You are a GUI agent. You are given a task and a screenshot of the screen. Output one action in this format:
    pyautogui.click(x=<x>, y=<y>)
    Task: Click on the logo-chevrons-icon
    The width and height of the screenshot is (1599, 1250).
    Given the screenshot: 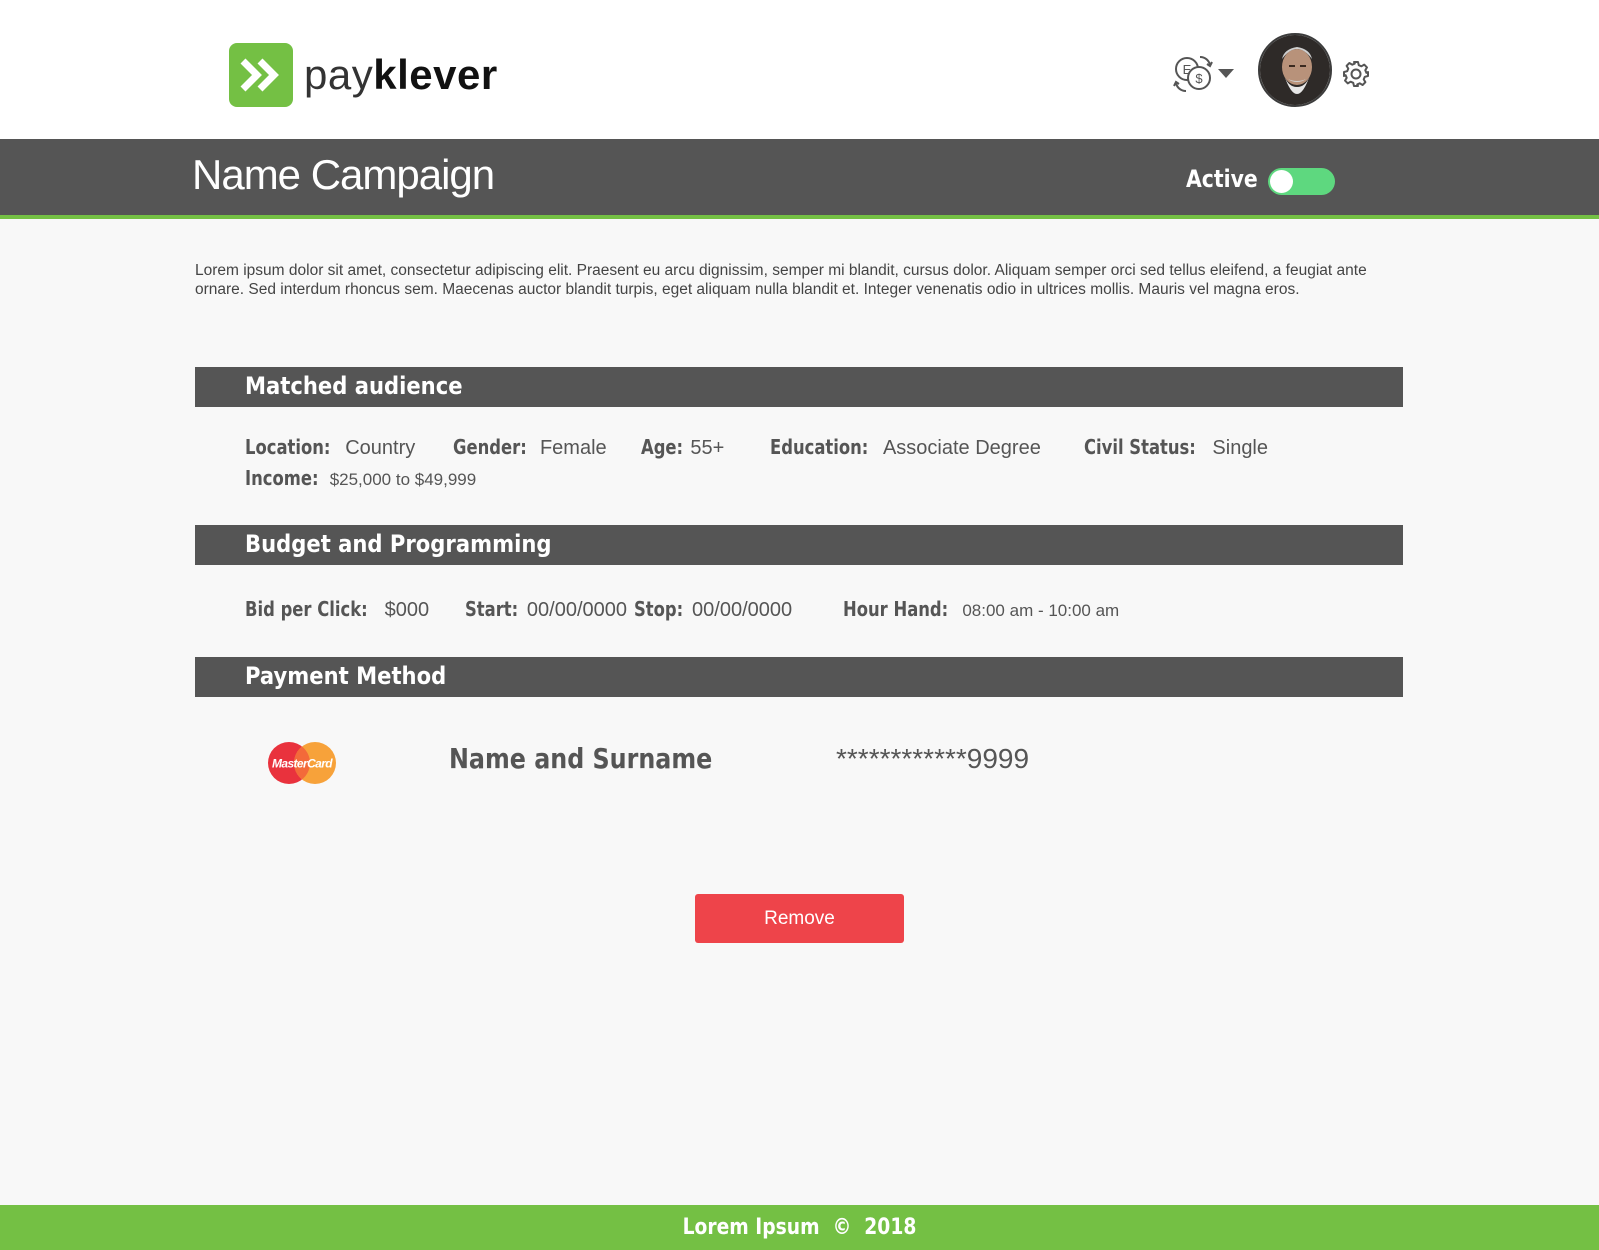 What is the action you would take?
    pyautogui.click(x=261, y=75)
    